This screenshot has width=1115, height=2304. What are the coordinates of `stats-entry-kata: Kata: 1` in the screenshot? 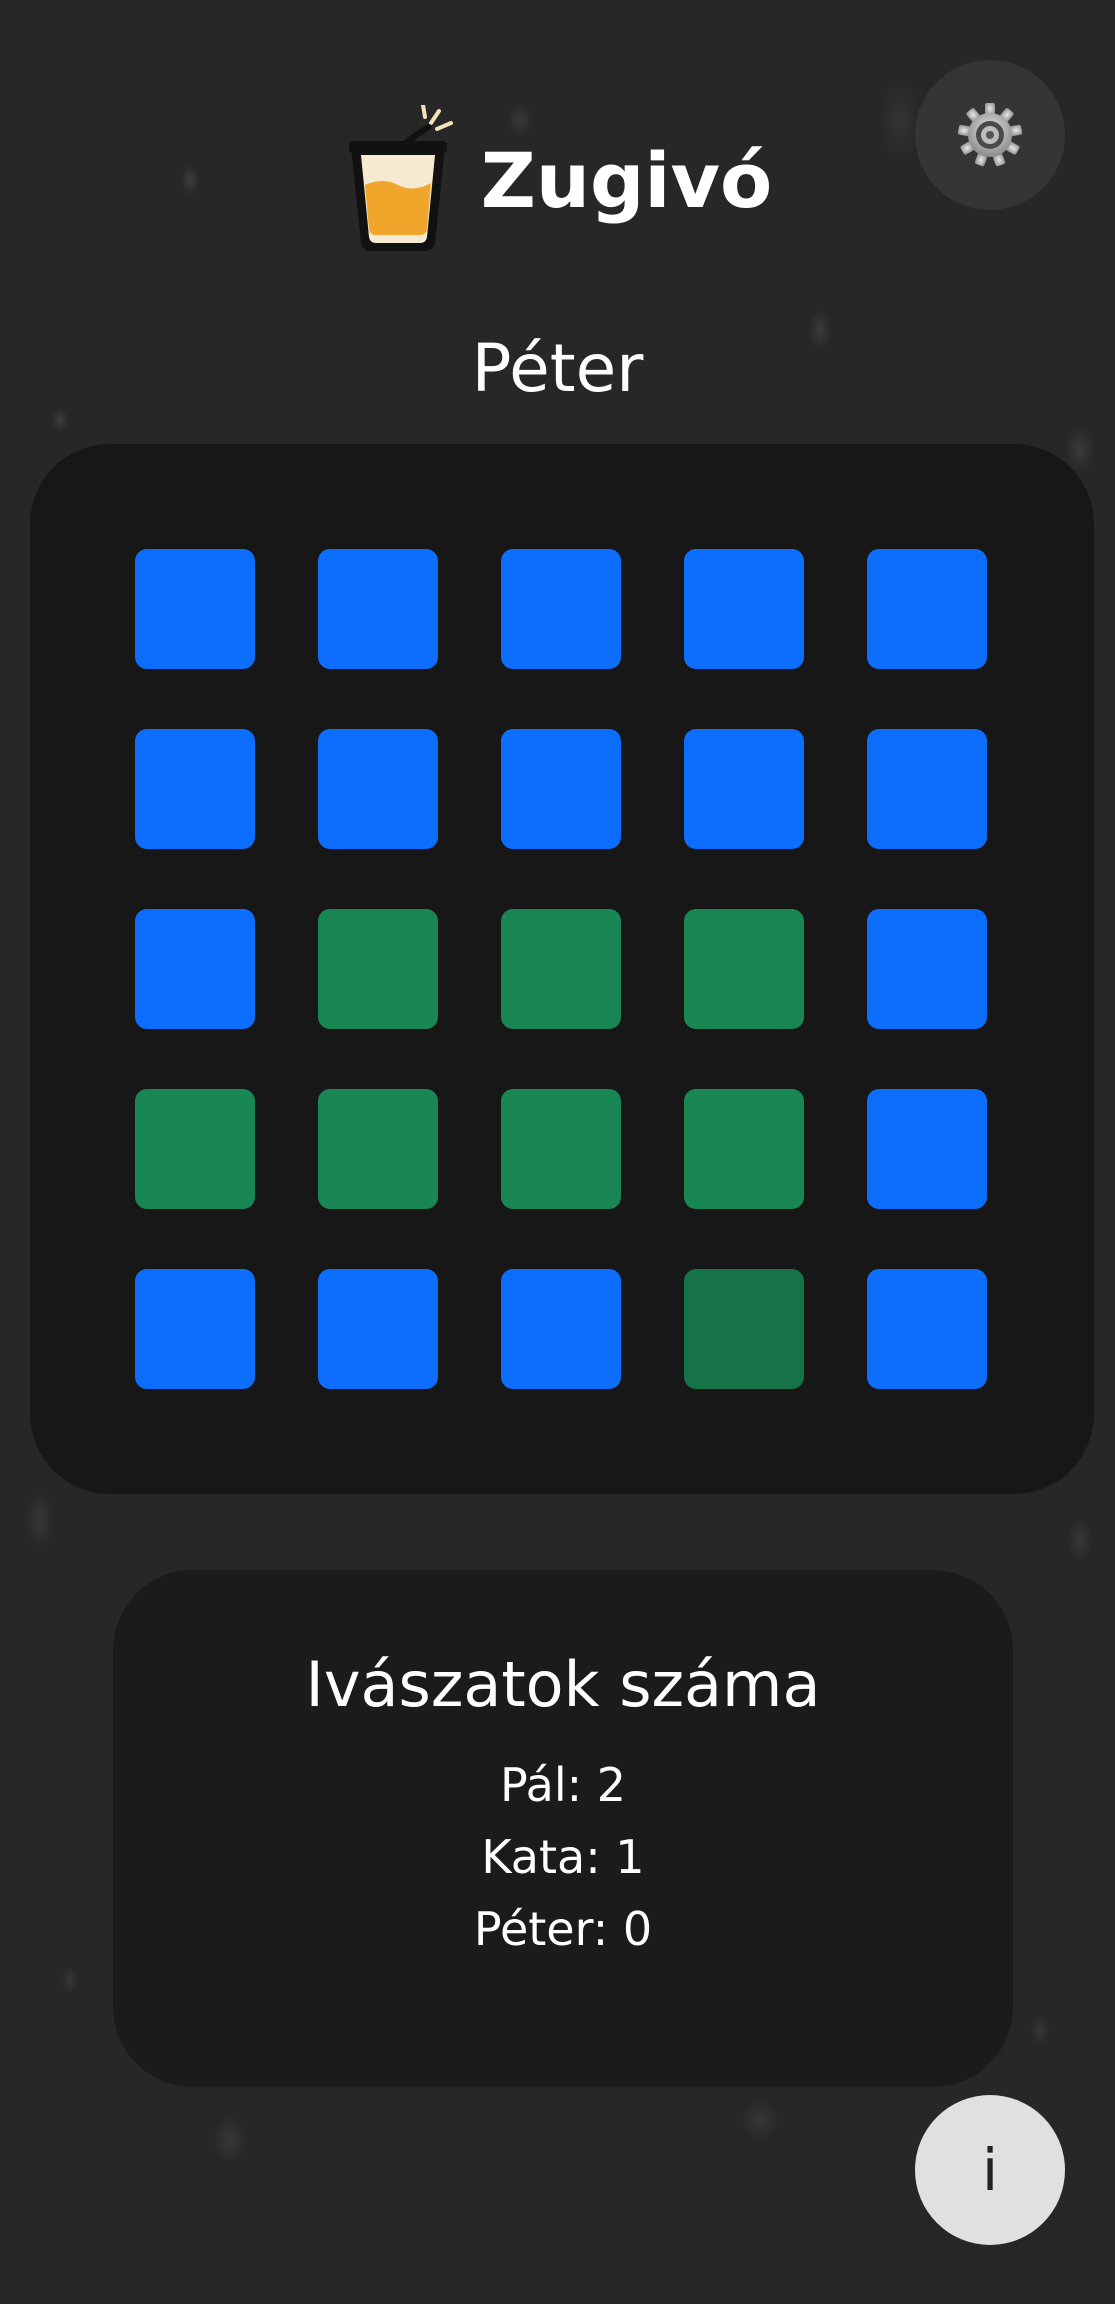 It's located at (563, 1857).